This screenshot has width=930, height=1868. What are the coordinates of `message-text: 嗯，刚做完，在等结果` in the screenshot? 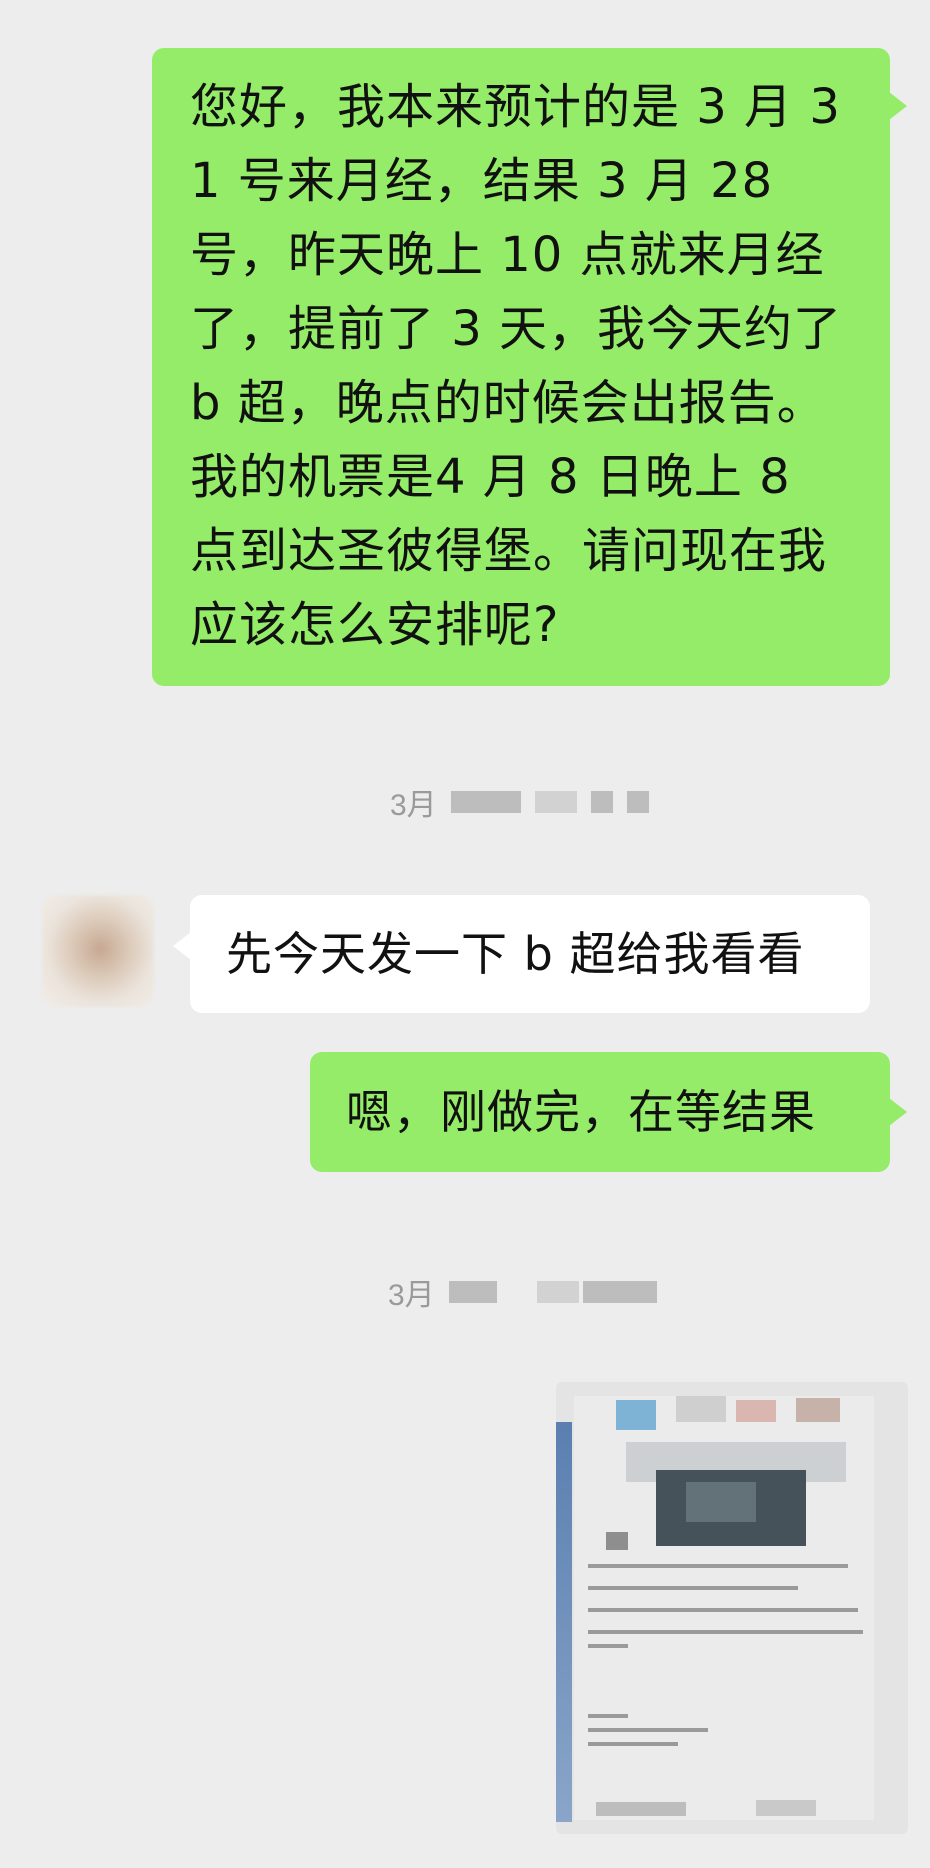 It's located at (581, 1112).